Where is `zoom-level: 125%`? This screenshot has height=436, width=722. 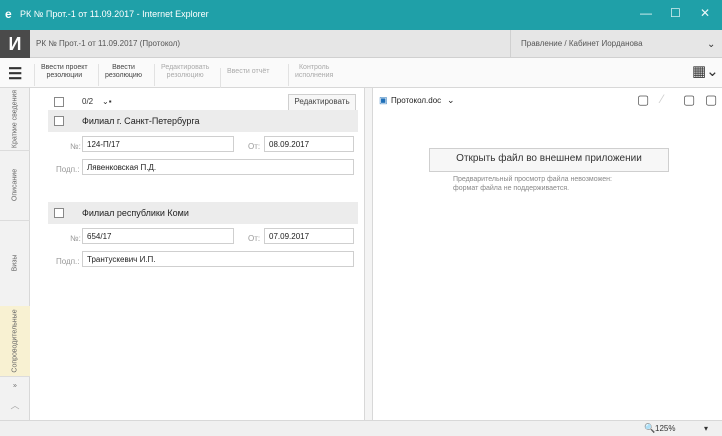
zoom-level: 125% is located at coordinates (665, 428).